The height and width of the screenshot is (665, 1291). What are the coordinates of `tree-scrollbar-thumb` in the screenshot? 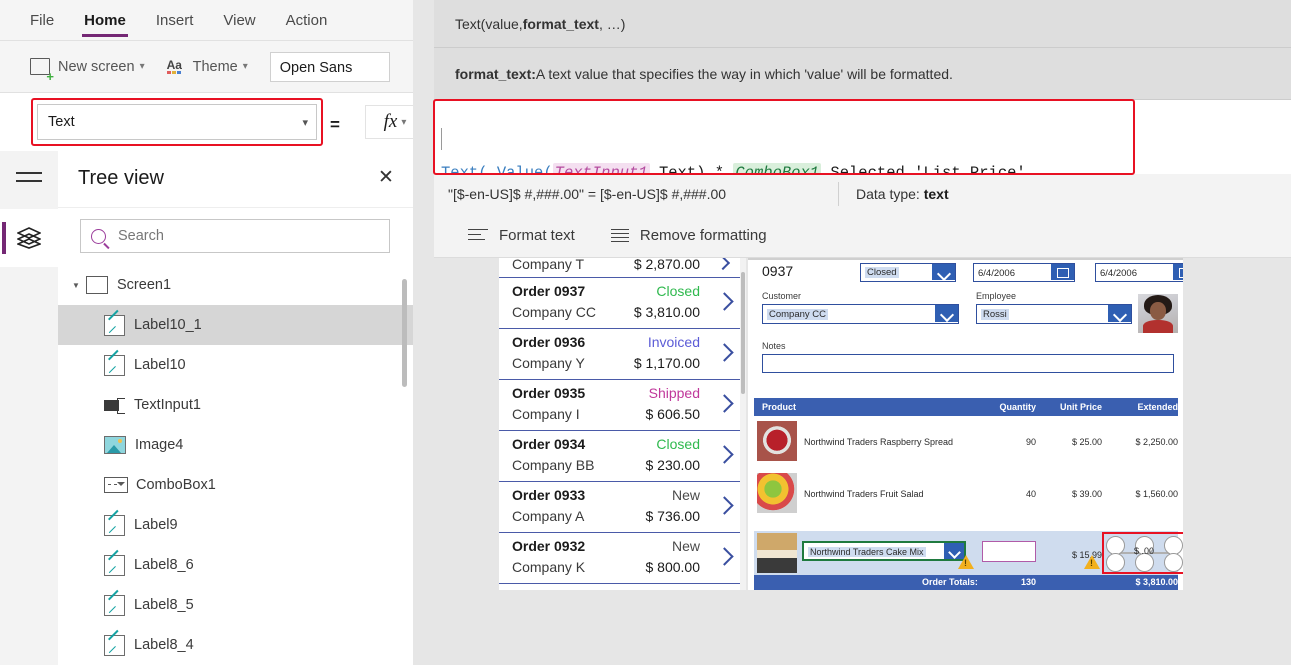 It's located at (404, 333).